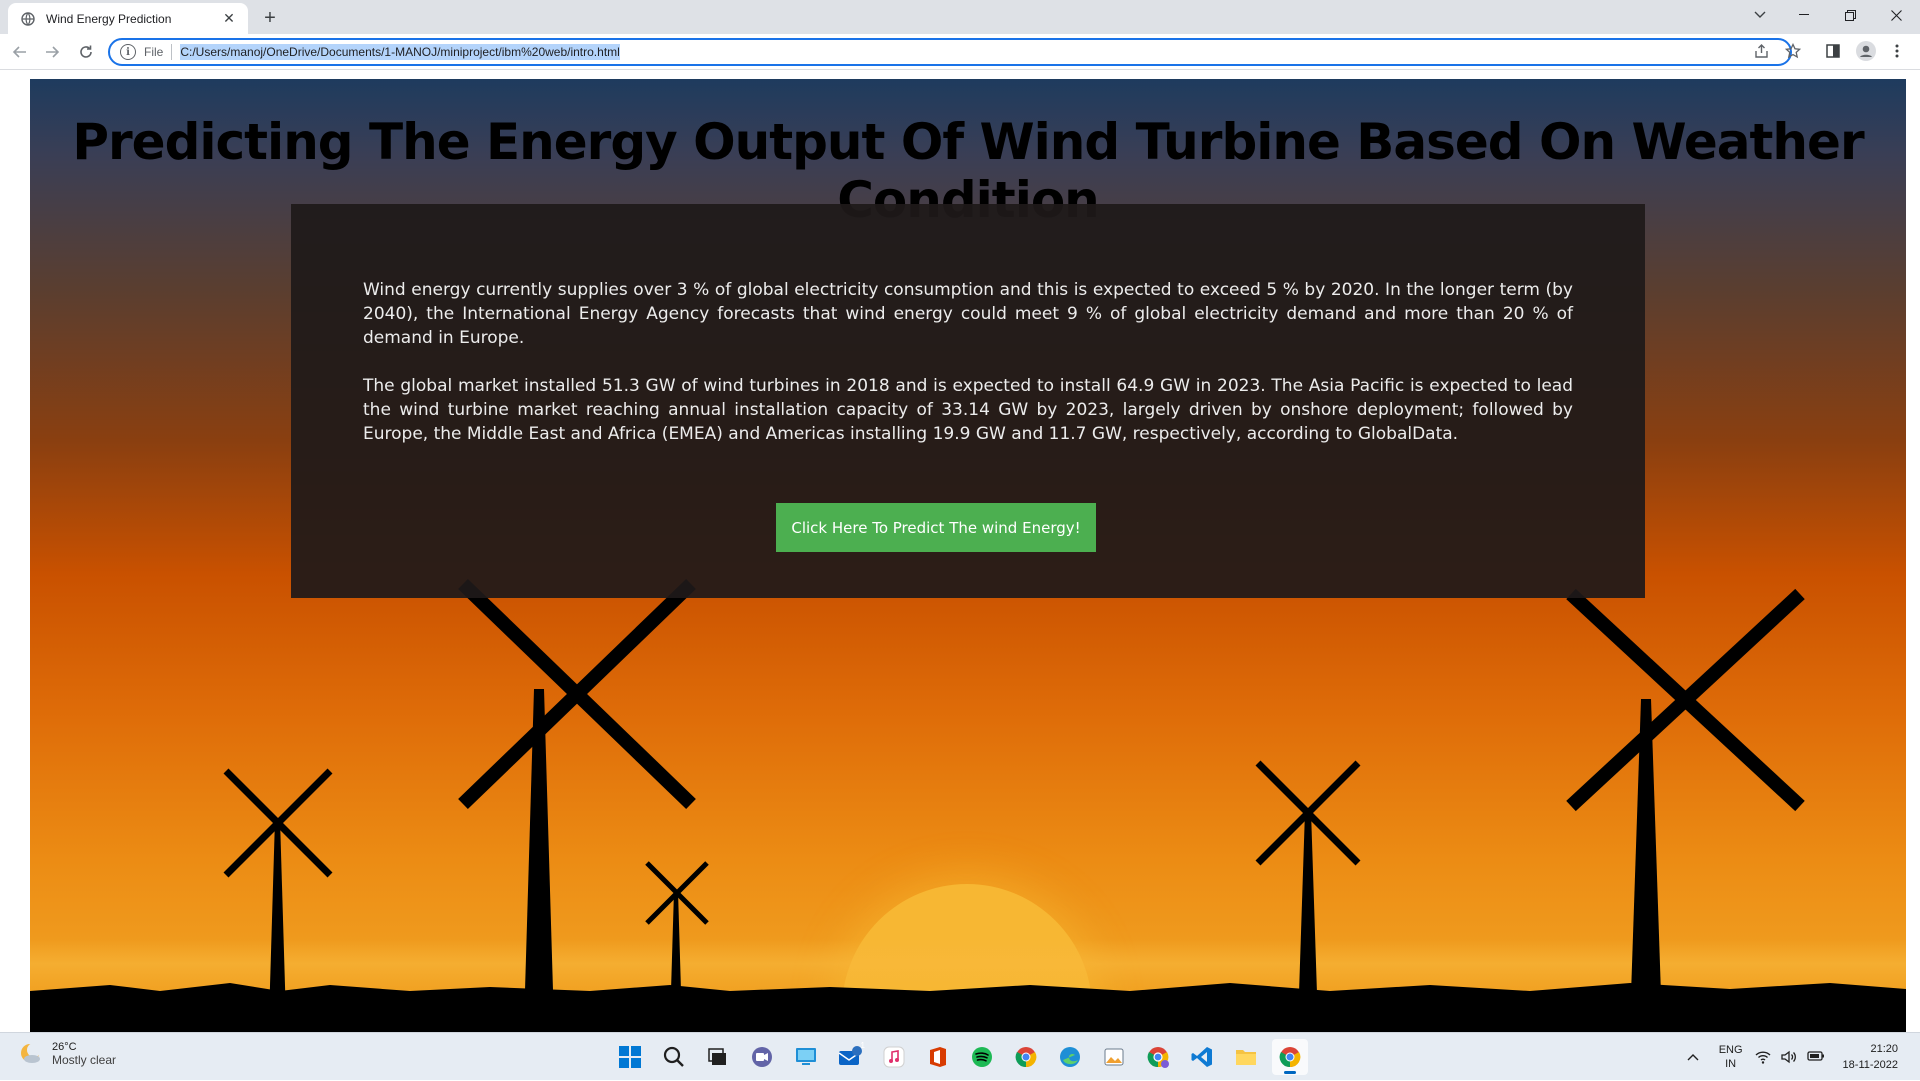 This screenshot has height=1081, width=1920. What do you see at coordinates (229, 19) in the screenshot?
I see `close-tab-icon: ✕` at bounding box center [229, 19].